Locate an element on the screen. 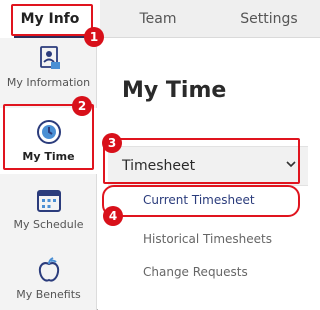 The height and width of the screenshot is (310, 320). sidebar-item-label: My Benefits is located at coordinates (48, 294).